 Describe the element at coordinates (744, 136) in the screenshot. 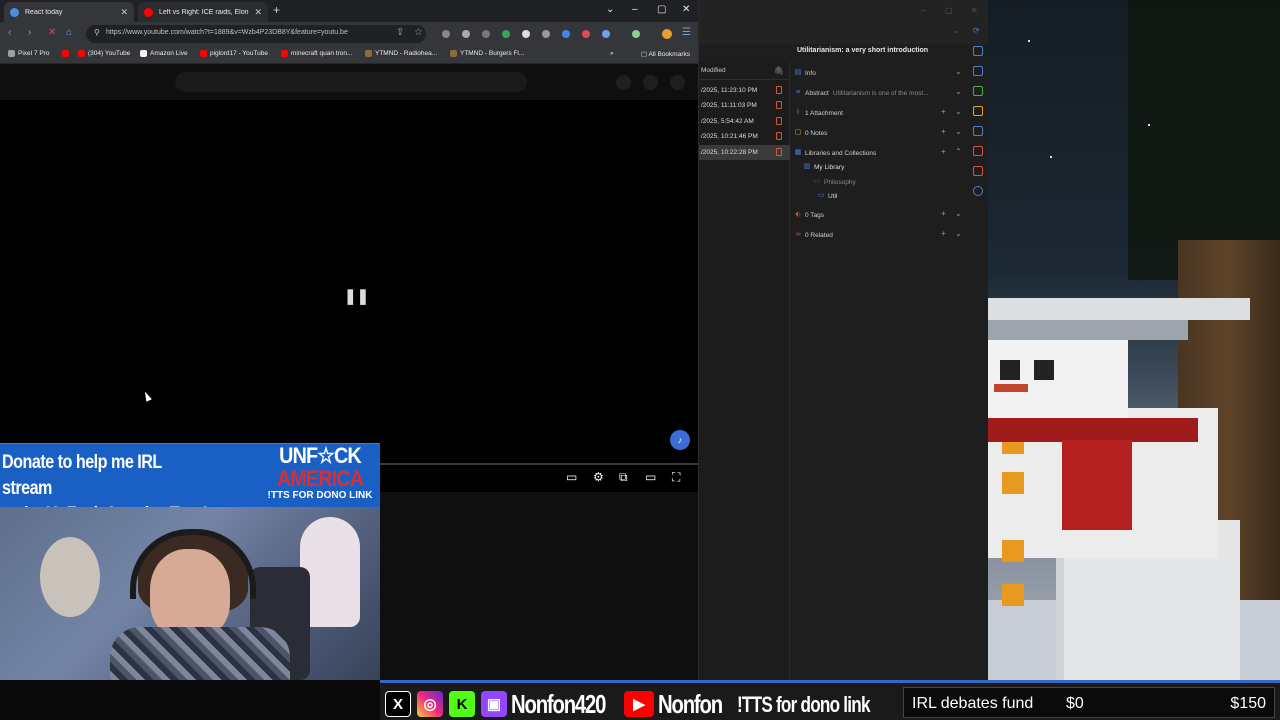

I see `list-item: /2025, 10:21:46 PM` at that location.